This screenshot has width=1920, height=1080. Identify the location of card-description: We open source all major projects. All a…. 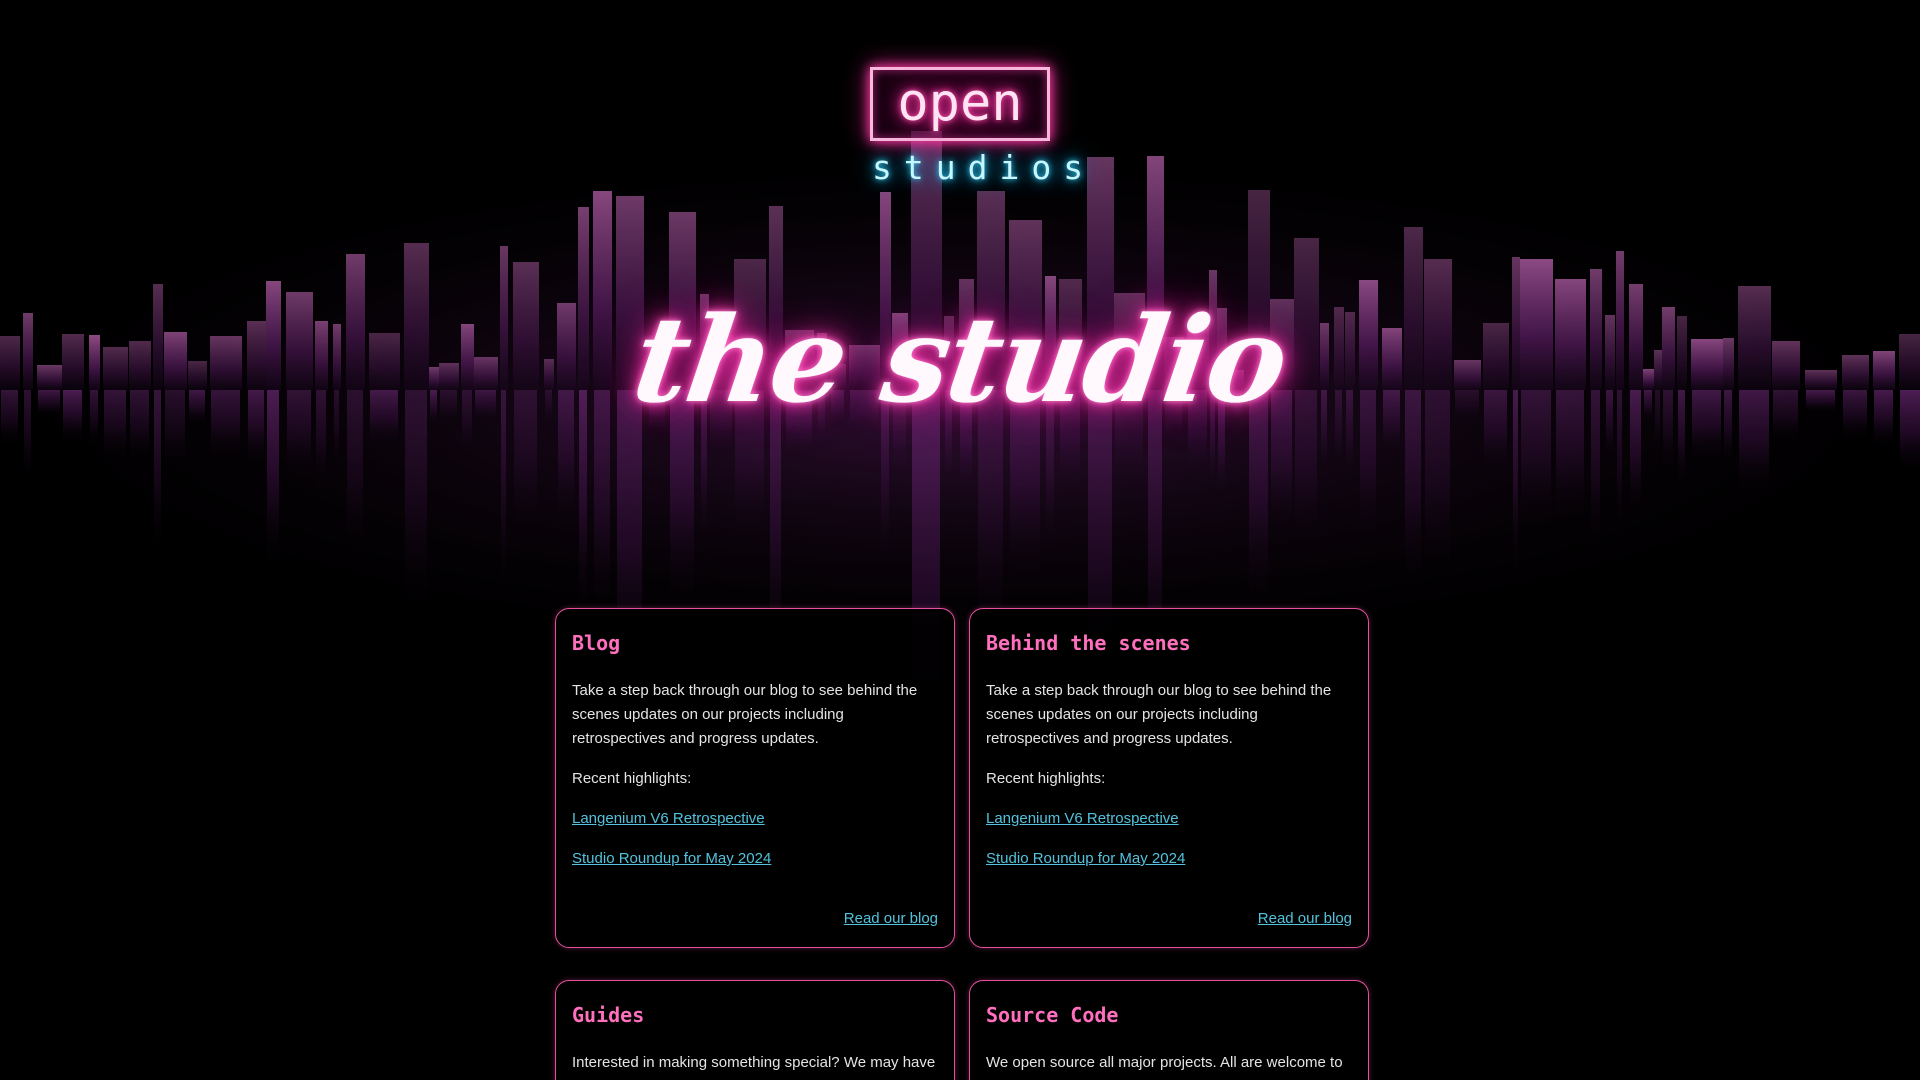
(1164, 1062).